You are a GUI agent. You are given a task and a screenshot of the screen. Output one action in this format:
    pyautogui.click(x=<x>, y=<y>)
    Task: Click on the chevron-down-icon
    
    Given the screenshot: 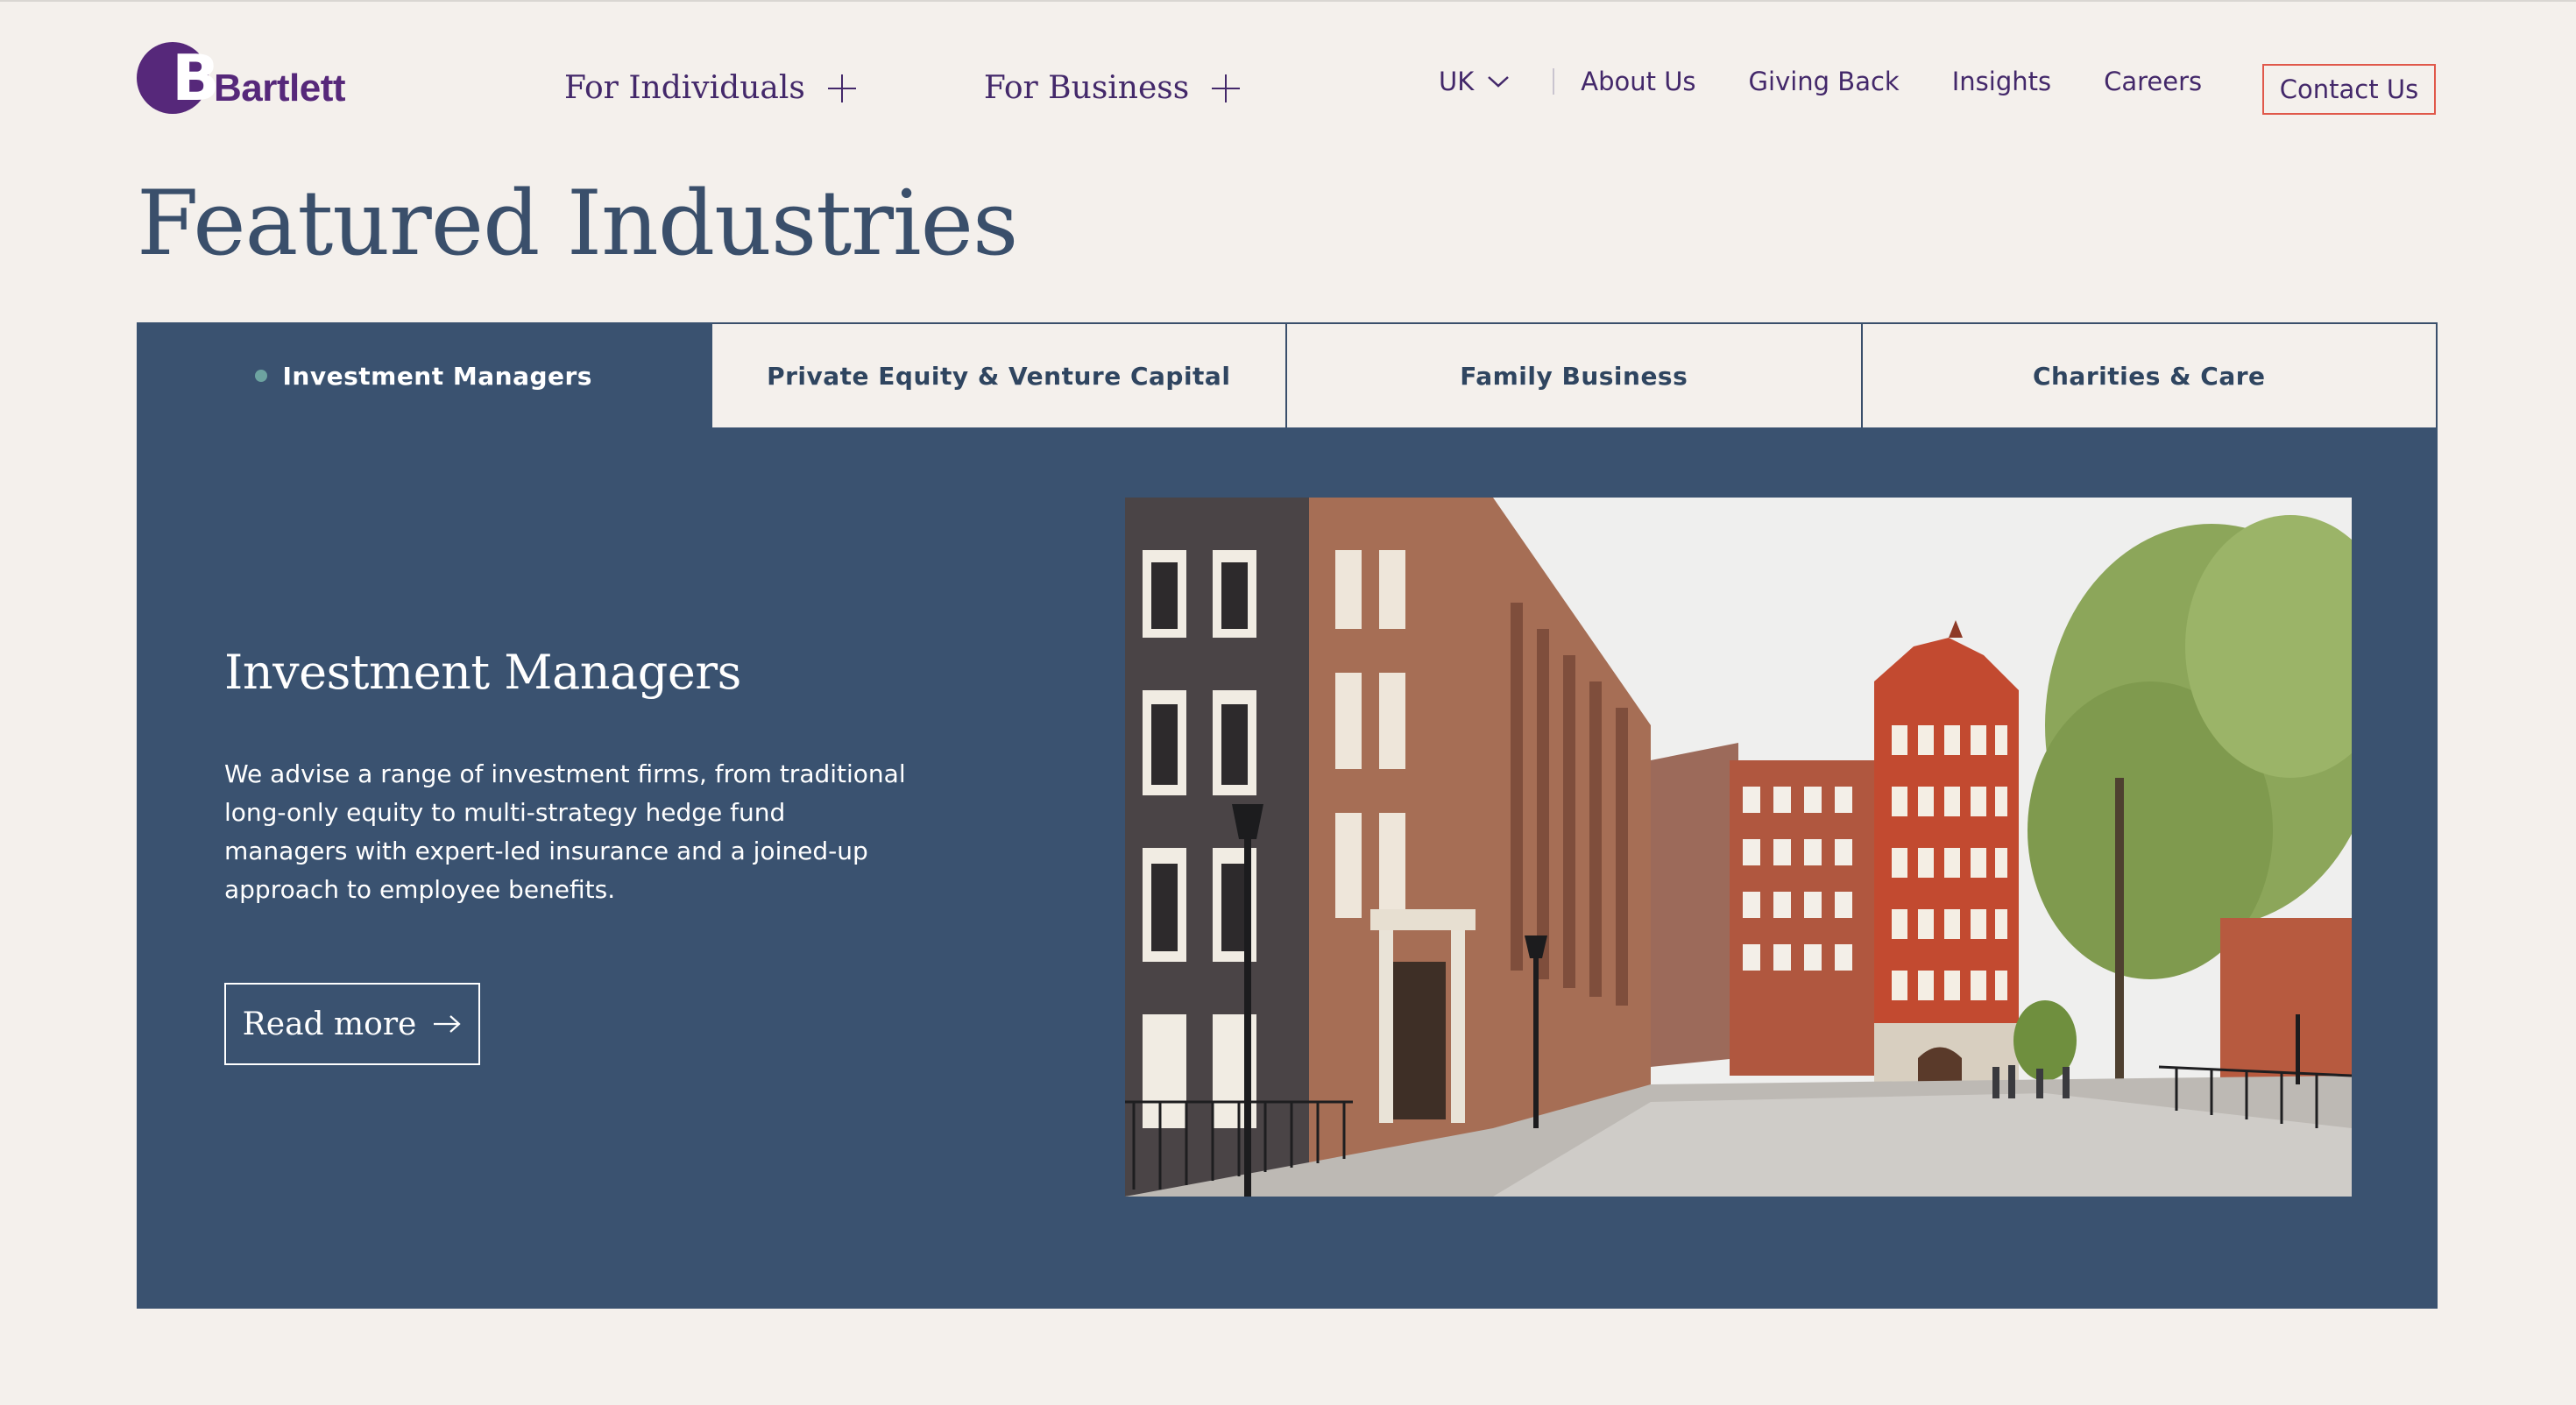 What is the action you would take?
    pyautogui.click(x=1499, y=82)
    